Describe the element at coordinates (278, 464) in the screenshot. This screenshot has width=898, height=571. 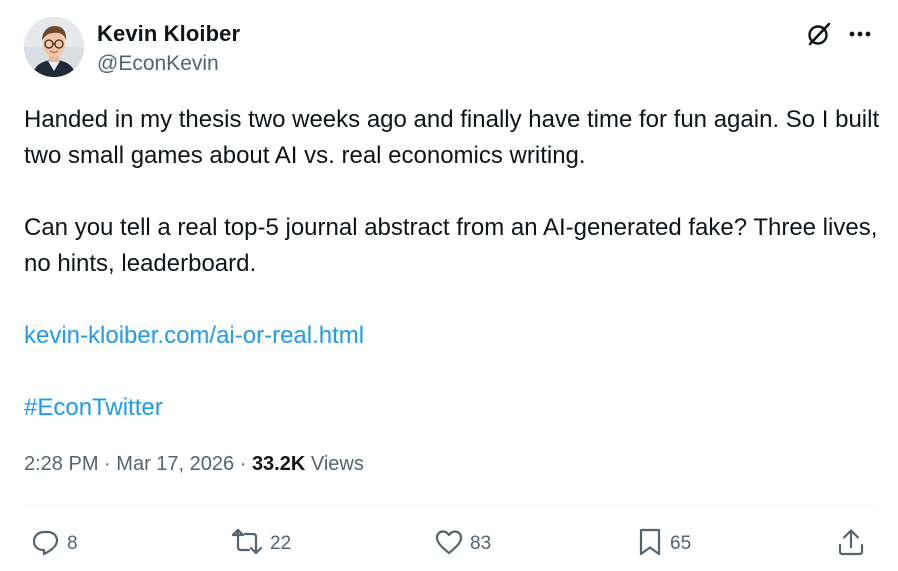
I see `views-count: 33.2K` at that location.